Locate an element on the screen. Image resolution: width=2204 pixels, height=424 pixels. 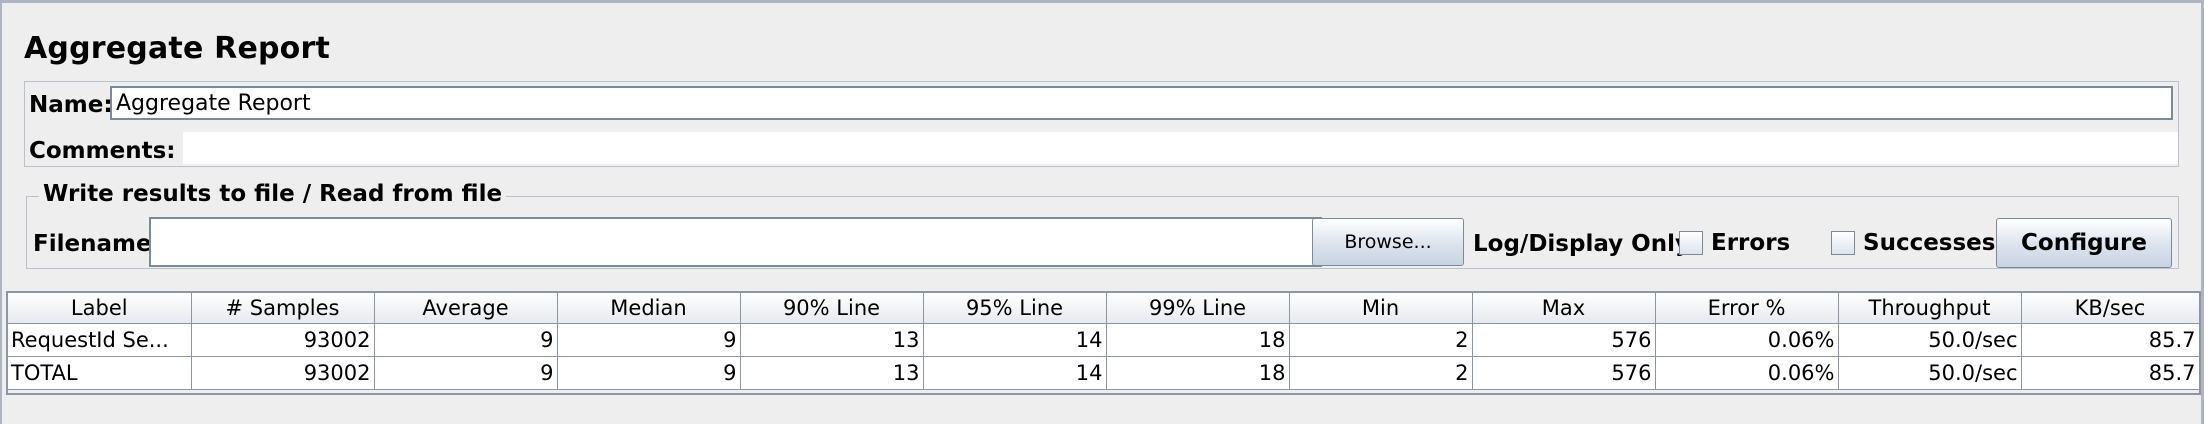
log-display-only-label: Log/Display Only: is located at coordinates (1586, 244).